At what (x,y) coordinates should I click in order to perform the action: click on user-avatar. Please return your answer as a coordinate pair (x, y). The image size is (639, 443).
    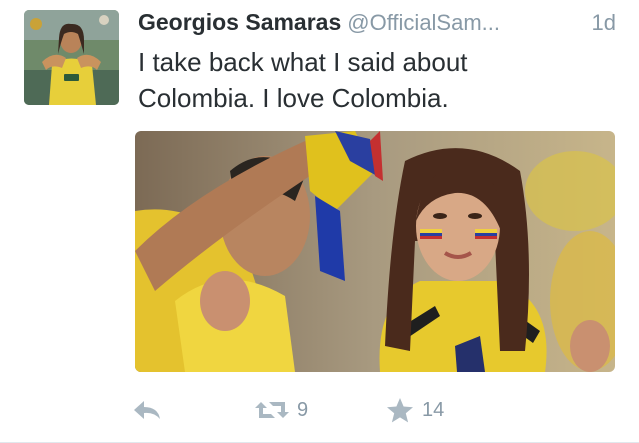
    Looking at the image, I should click on (71, 57).